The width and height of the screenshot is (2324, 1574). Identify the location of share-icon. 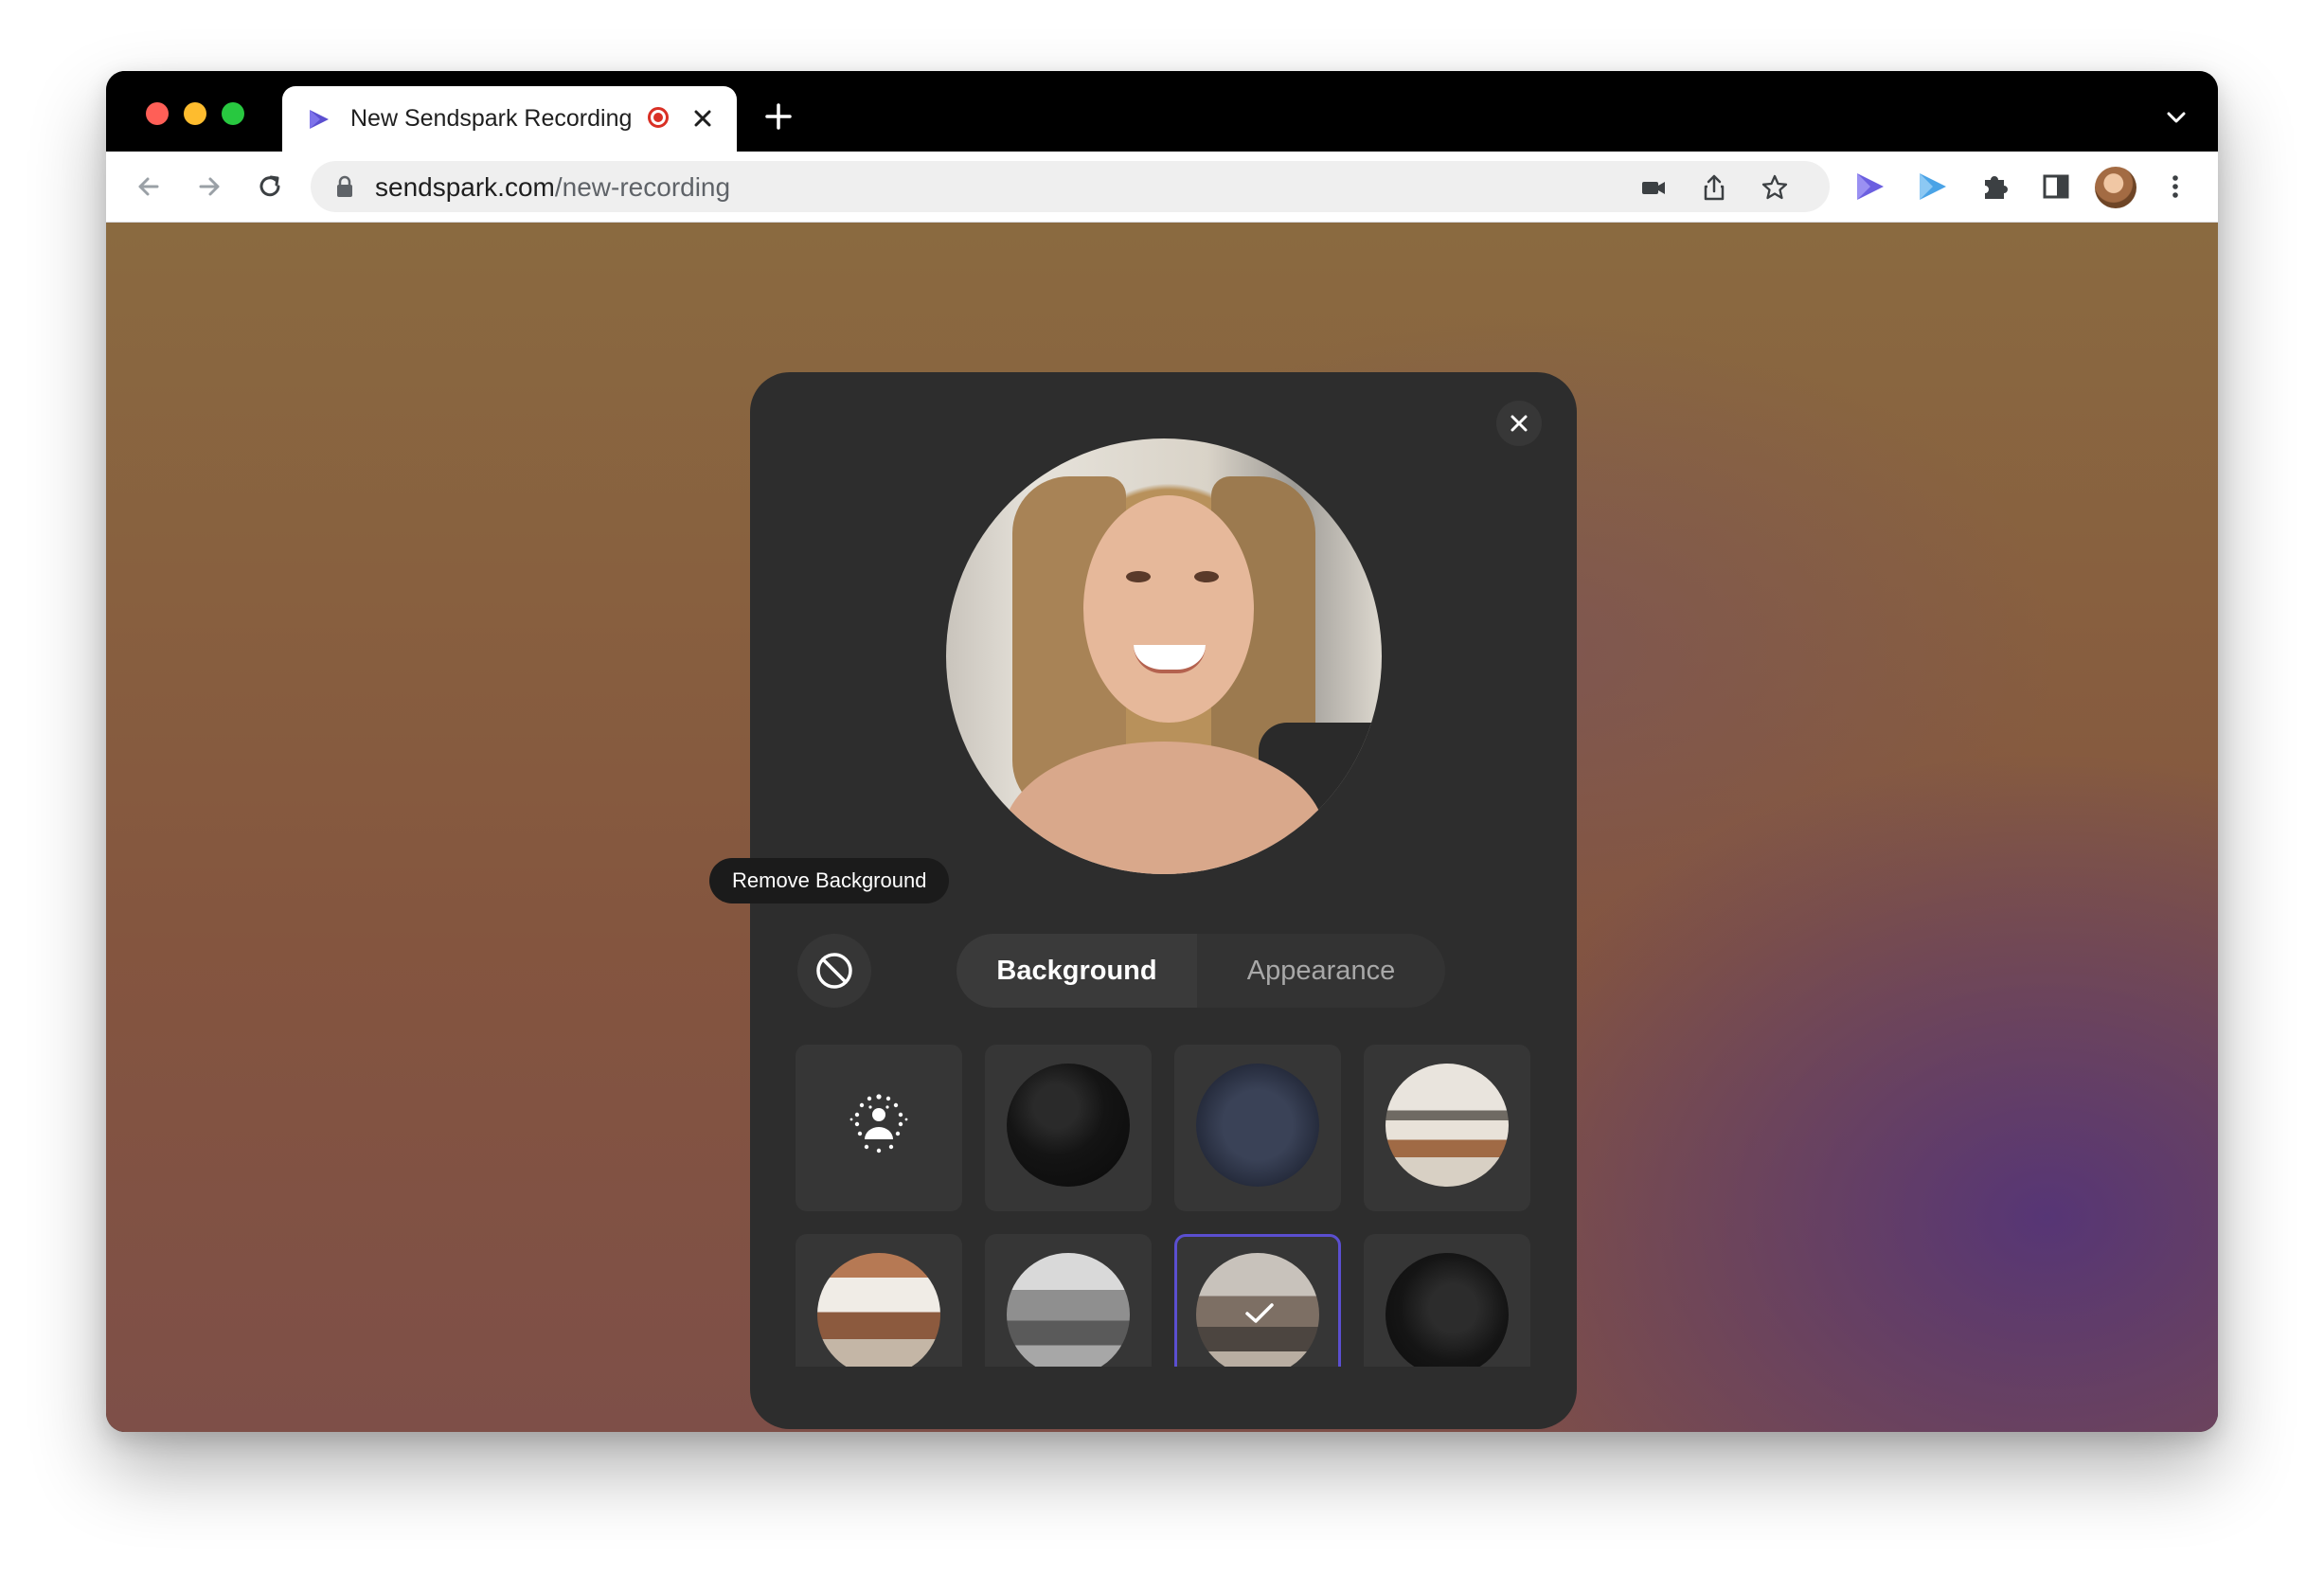
(1714, 187).